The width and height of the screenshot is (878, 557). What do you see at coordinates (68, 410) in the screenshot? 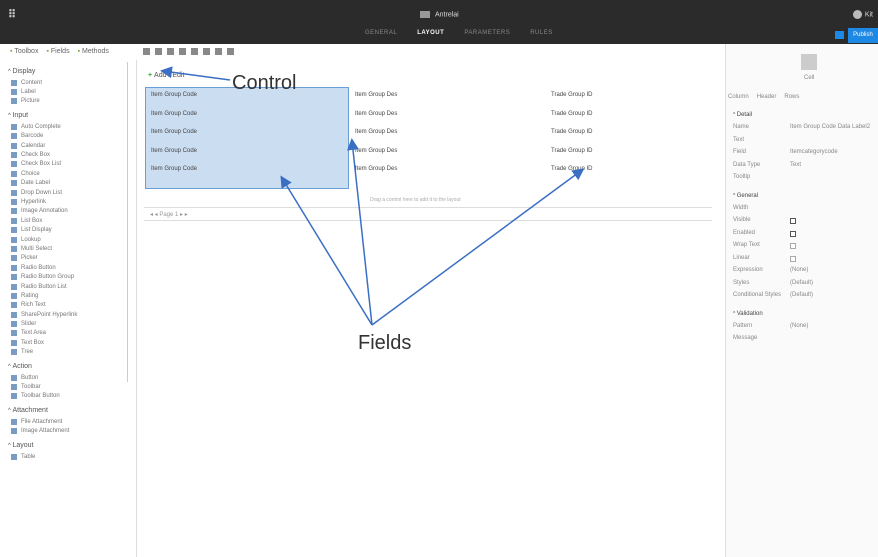
I see `toolbox-section-attachment: Attachment` at bounding box center [68, 410].